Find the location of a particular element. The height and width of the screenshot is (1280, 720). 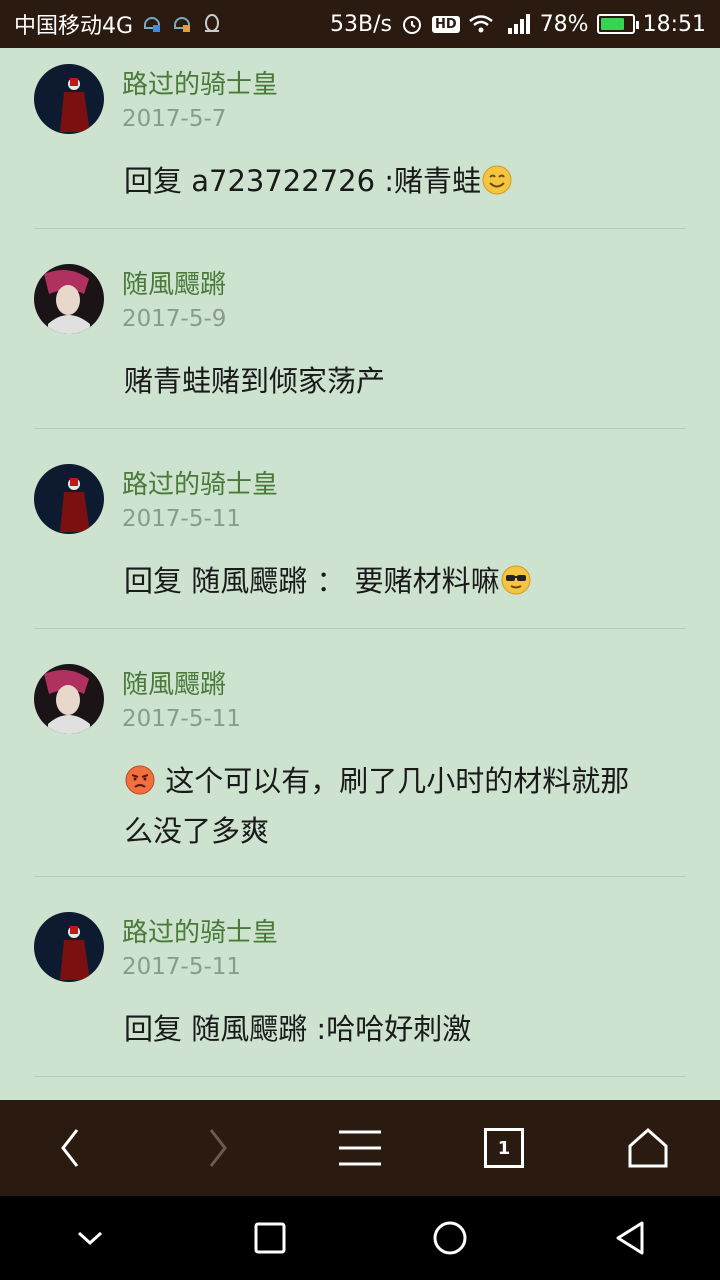

sunglasses-emoji-icon is located at coordinates (516, 580).